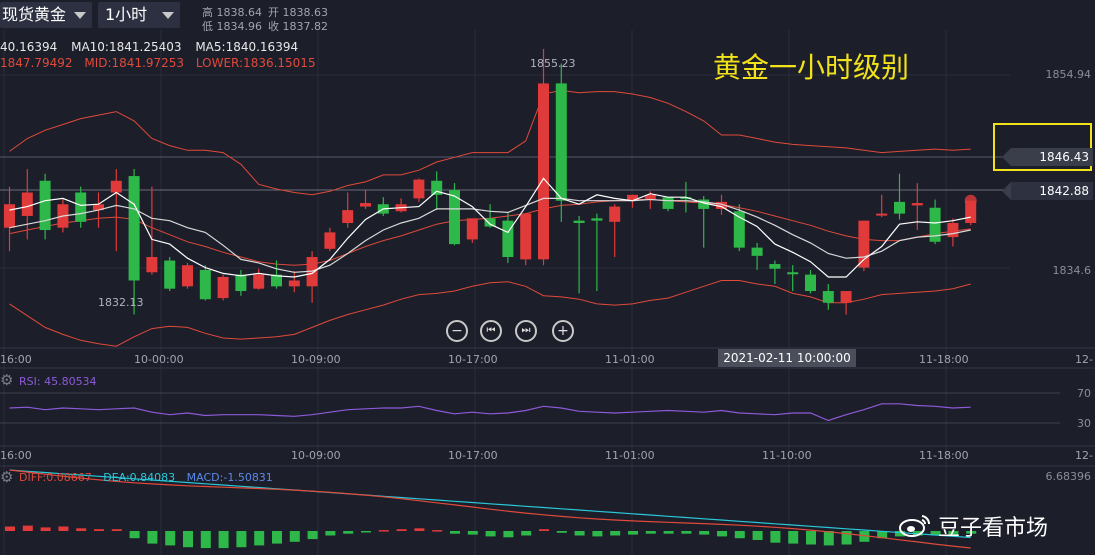  Describe the element at coordinates (457, 331) in the screenshot. I see `zoom-out-button: −` at that location.